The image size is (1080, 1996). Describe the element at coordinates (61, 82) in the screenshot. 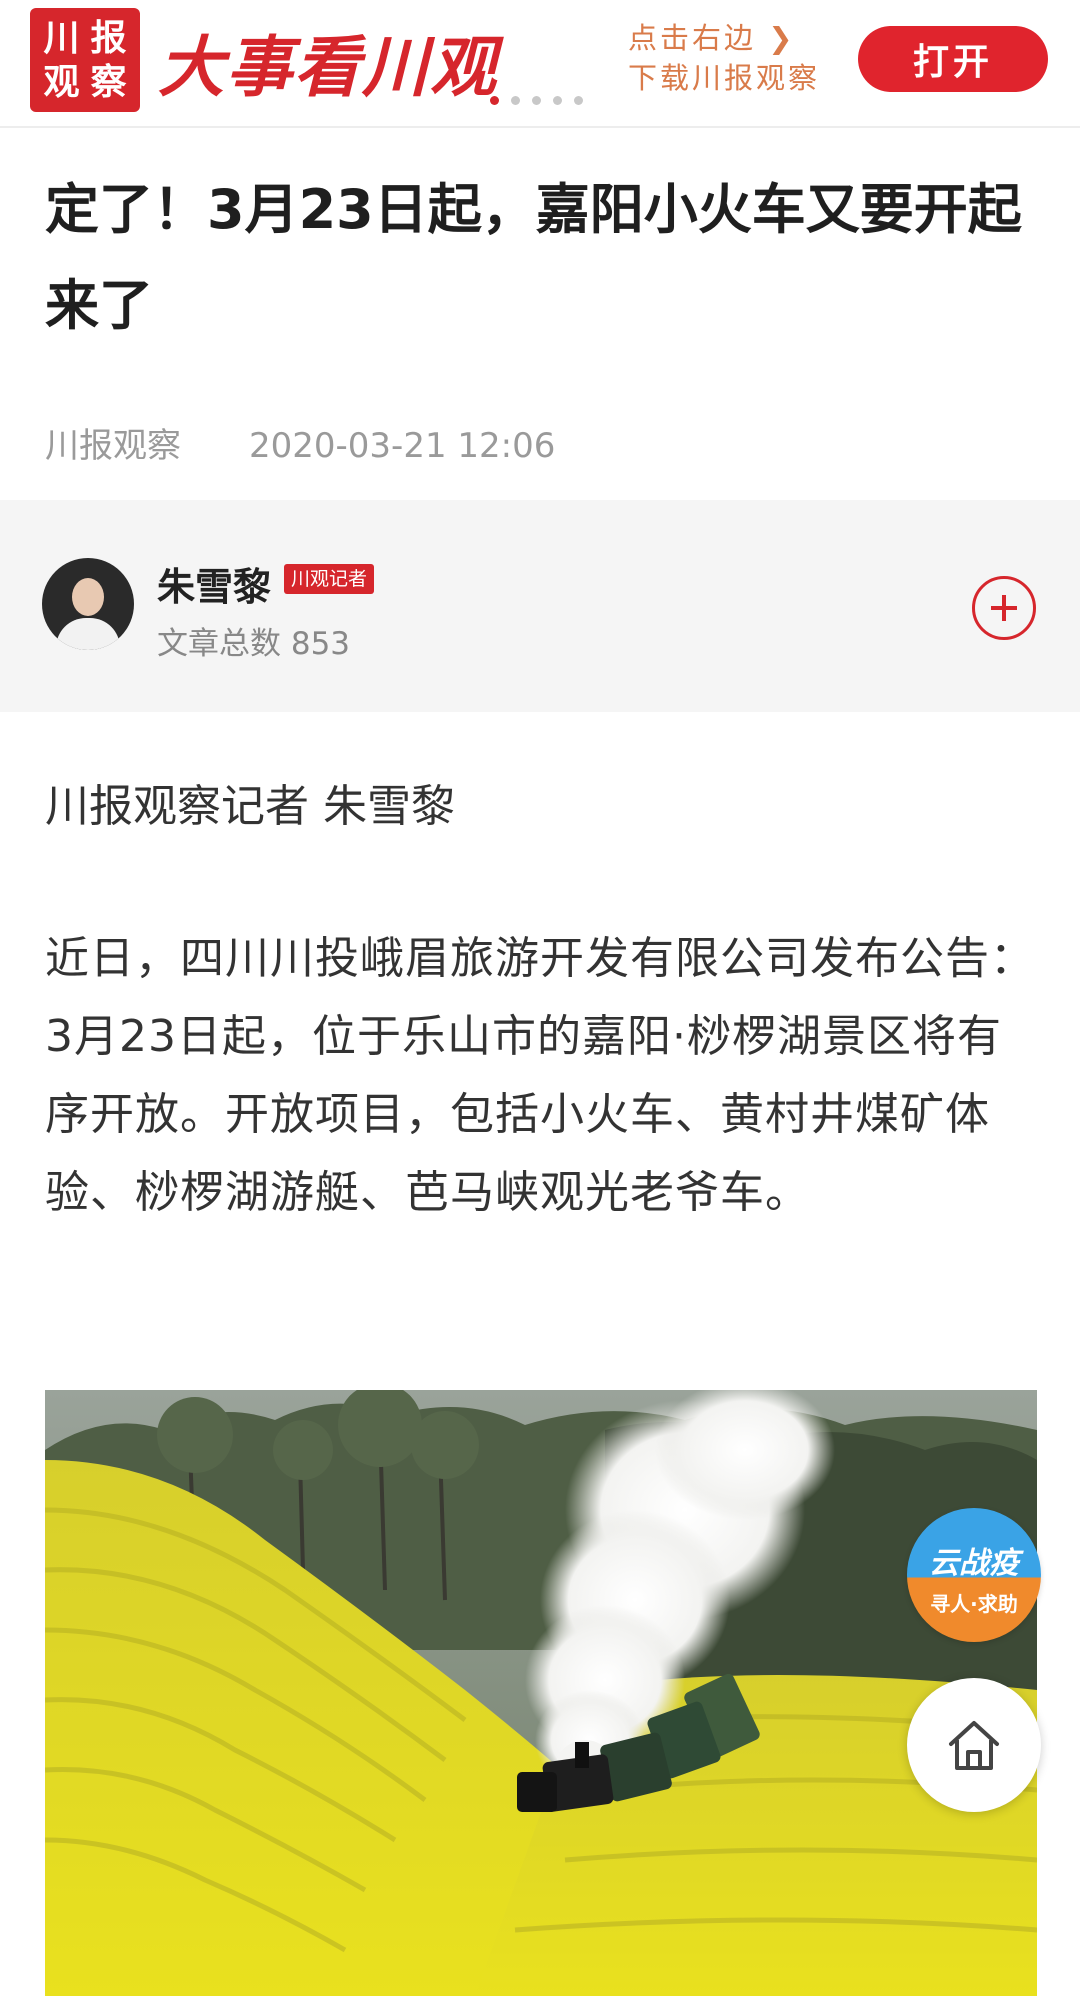

I see `logo-char: 观` at that location.